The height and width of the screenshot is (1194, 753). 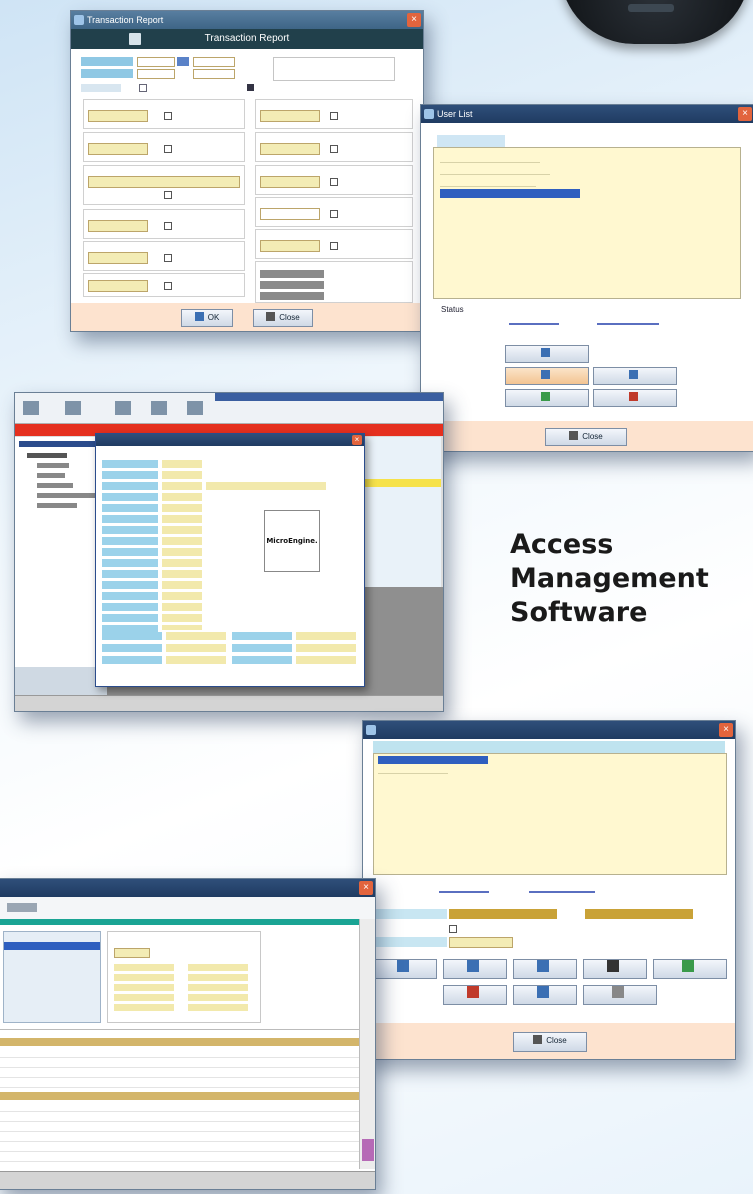 What do you see at coordinates (579, 612) in the screenshot?
I see `headline-line: Software` at bounding box center [579, 612].